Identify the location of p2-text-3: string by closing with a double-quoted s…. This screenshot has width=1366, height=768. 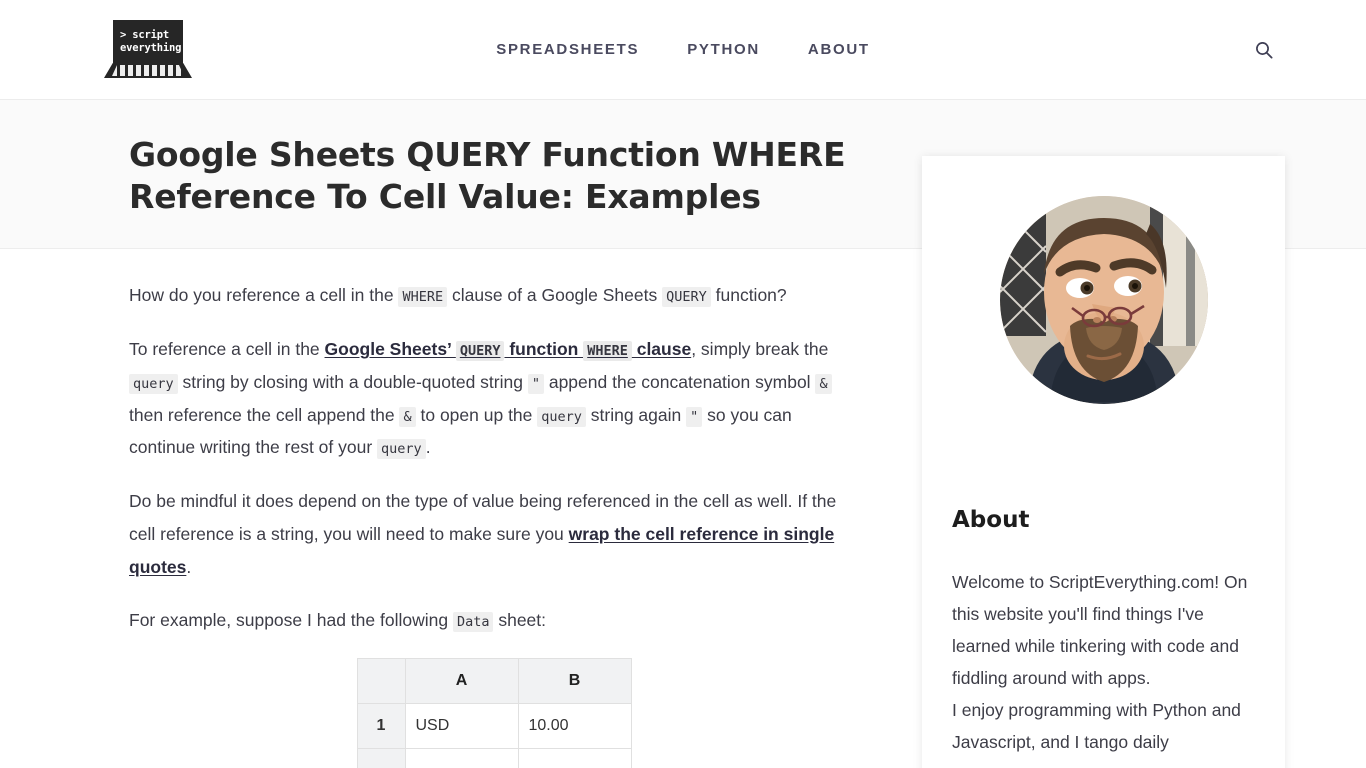
(352, 381).